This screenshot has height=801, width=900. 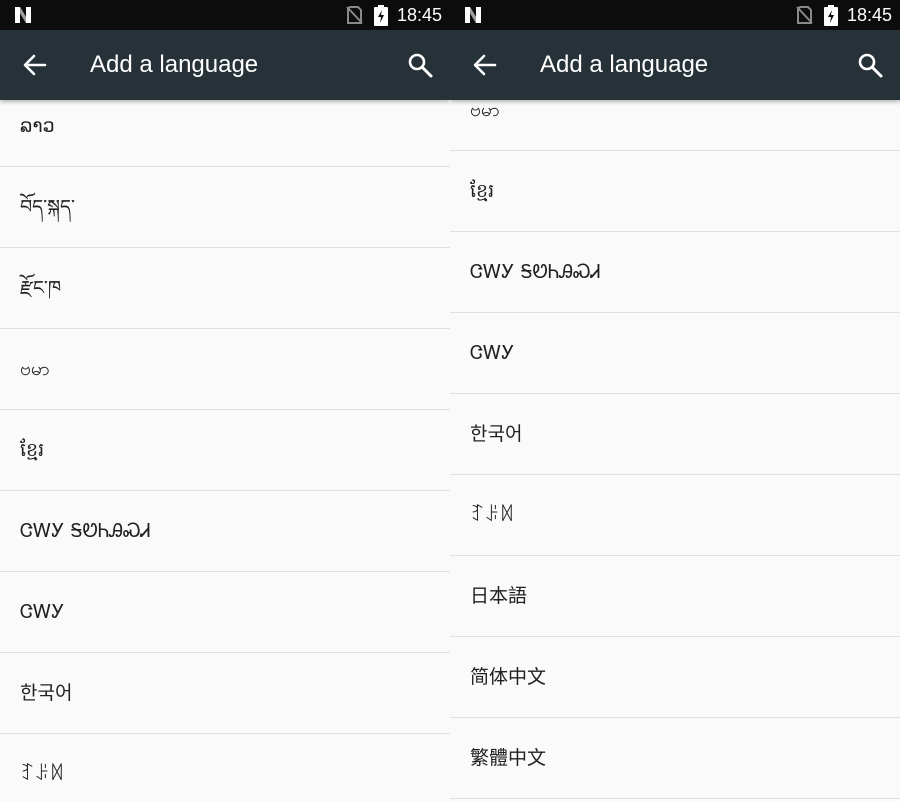 I want to click on language-item: ລາວ, so click(x=225, y=133).